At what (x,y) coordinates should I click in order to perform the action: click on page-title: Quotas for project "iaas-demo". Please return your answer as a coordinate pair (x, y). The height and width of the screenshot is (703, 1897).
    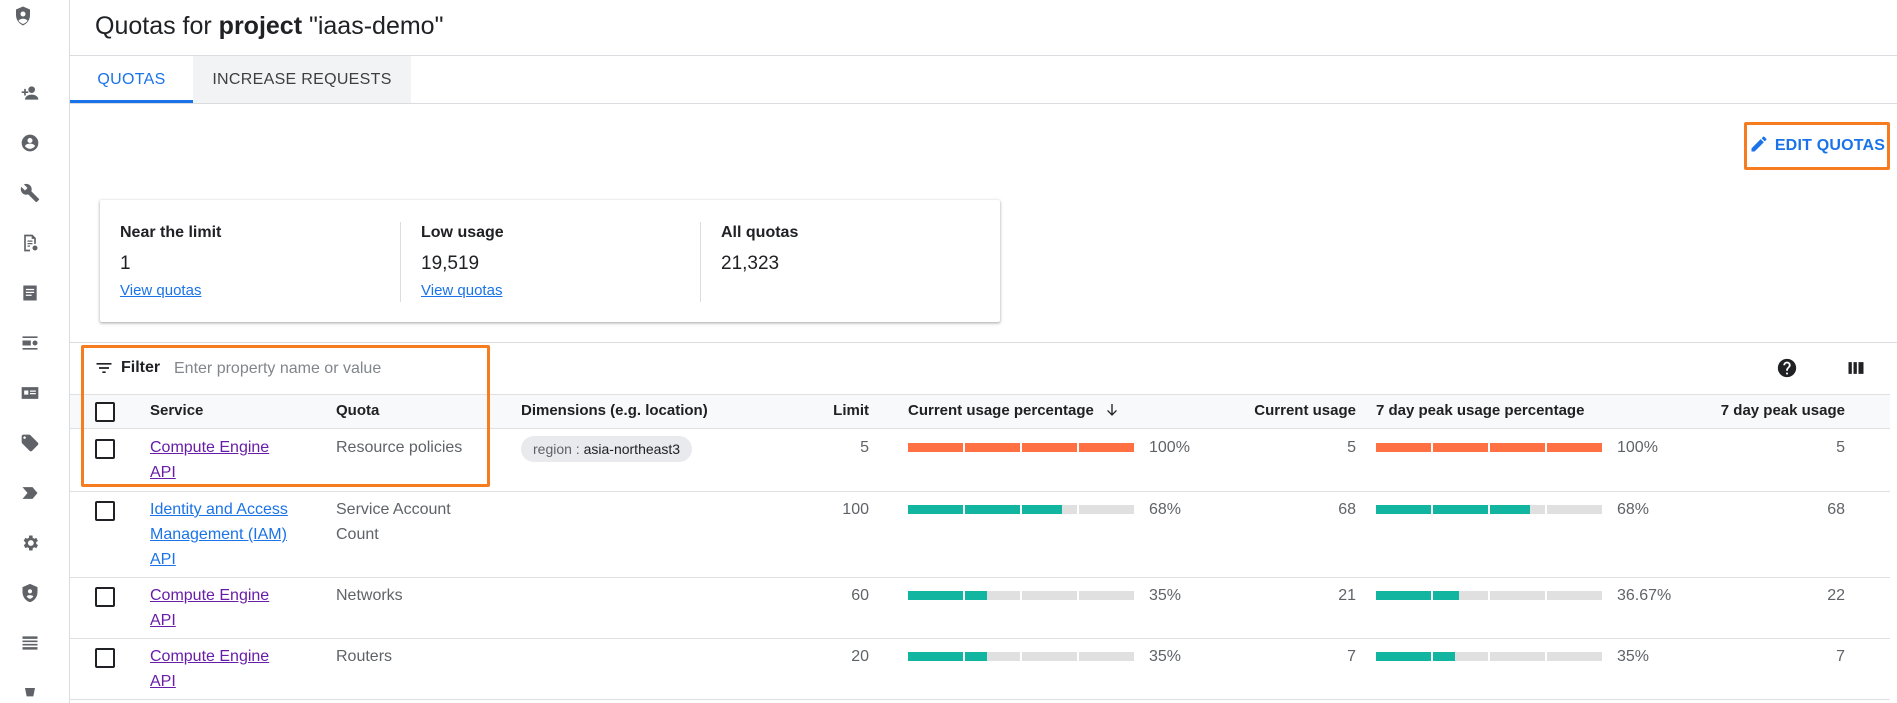
    Looking at the image, I should click on (269, 26).